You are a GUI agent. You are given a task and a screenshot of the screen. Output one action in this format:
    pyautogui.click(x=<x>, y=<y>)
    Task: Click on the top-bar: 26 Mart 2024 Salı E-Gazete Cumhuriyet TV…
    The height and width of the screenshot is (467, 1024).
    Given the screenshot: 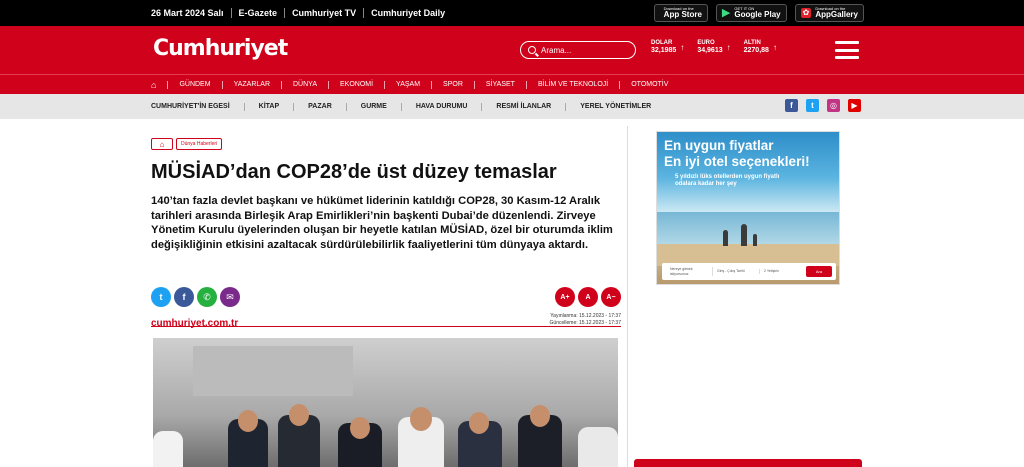 What is the action you would take?
    pyautogui.click(x=512, y=13)
    